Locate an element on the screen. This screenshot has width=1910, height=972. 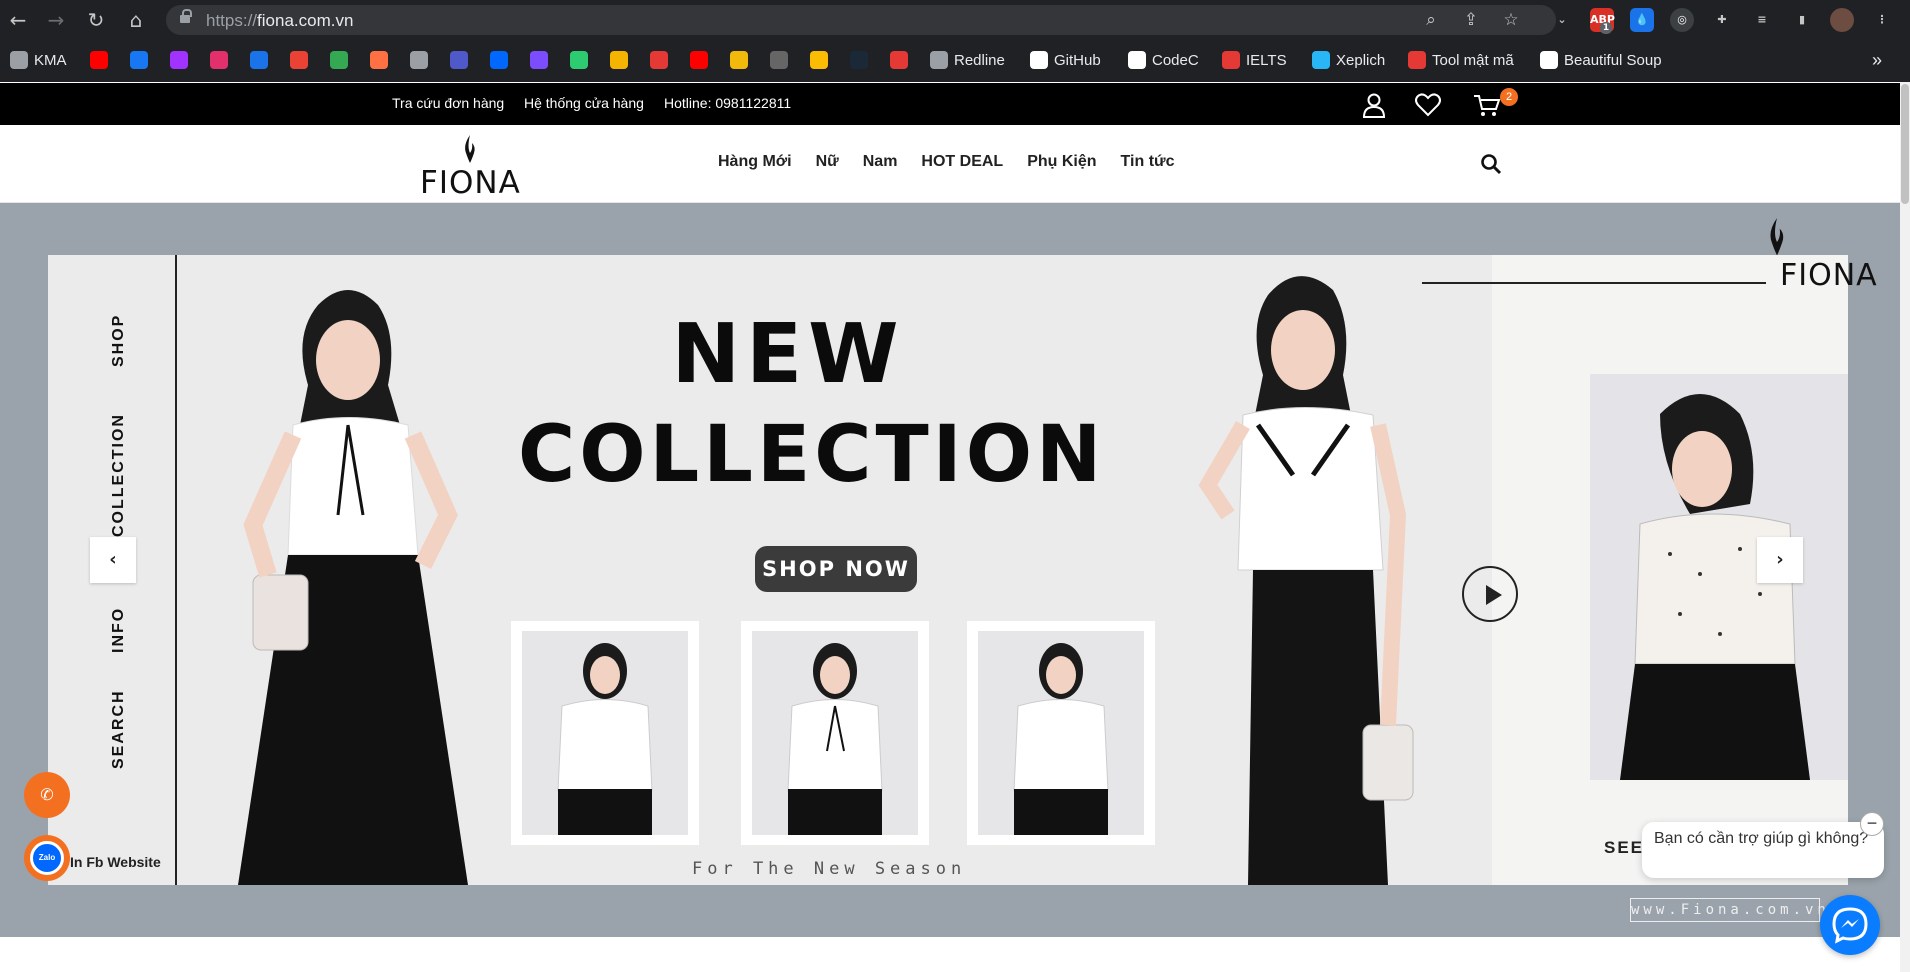
season-tagline: For The New Season is located at coordinates (829, 869).